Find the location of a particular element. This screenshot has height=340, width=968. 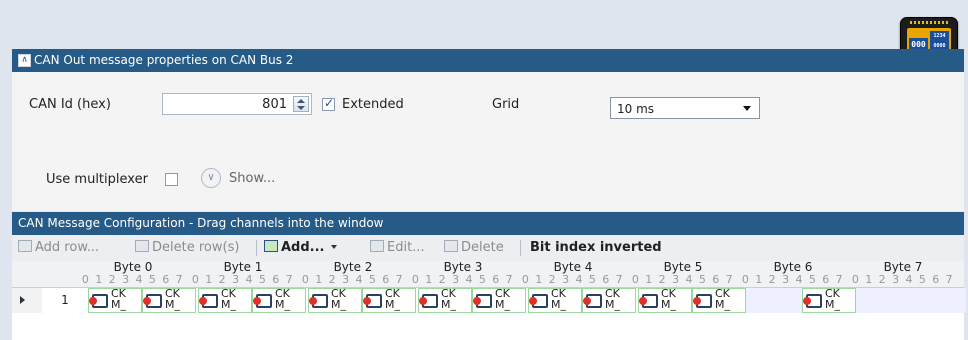

can-id-input: 801 is located at coordinates (237, 104).